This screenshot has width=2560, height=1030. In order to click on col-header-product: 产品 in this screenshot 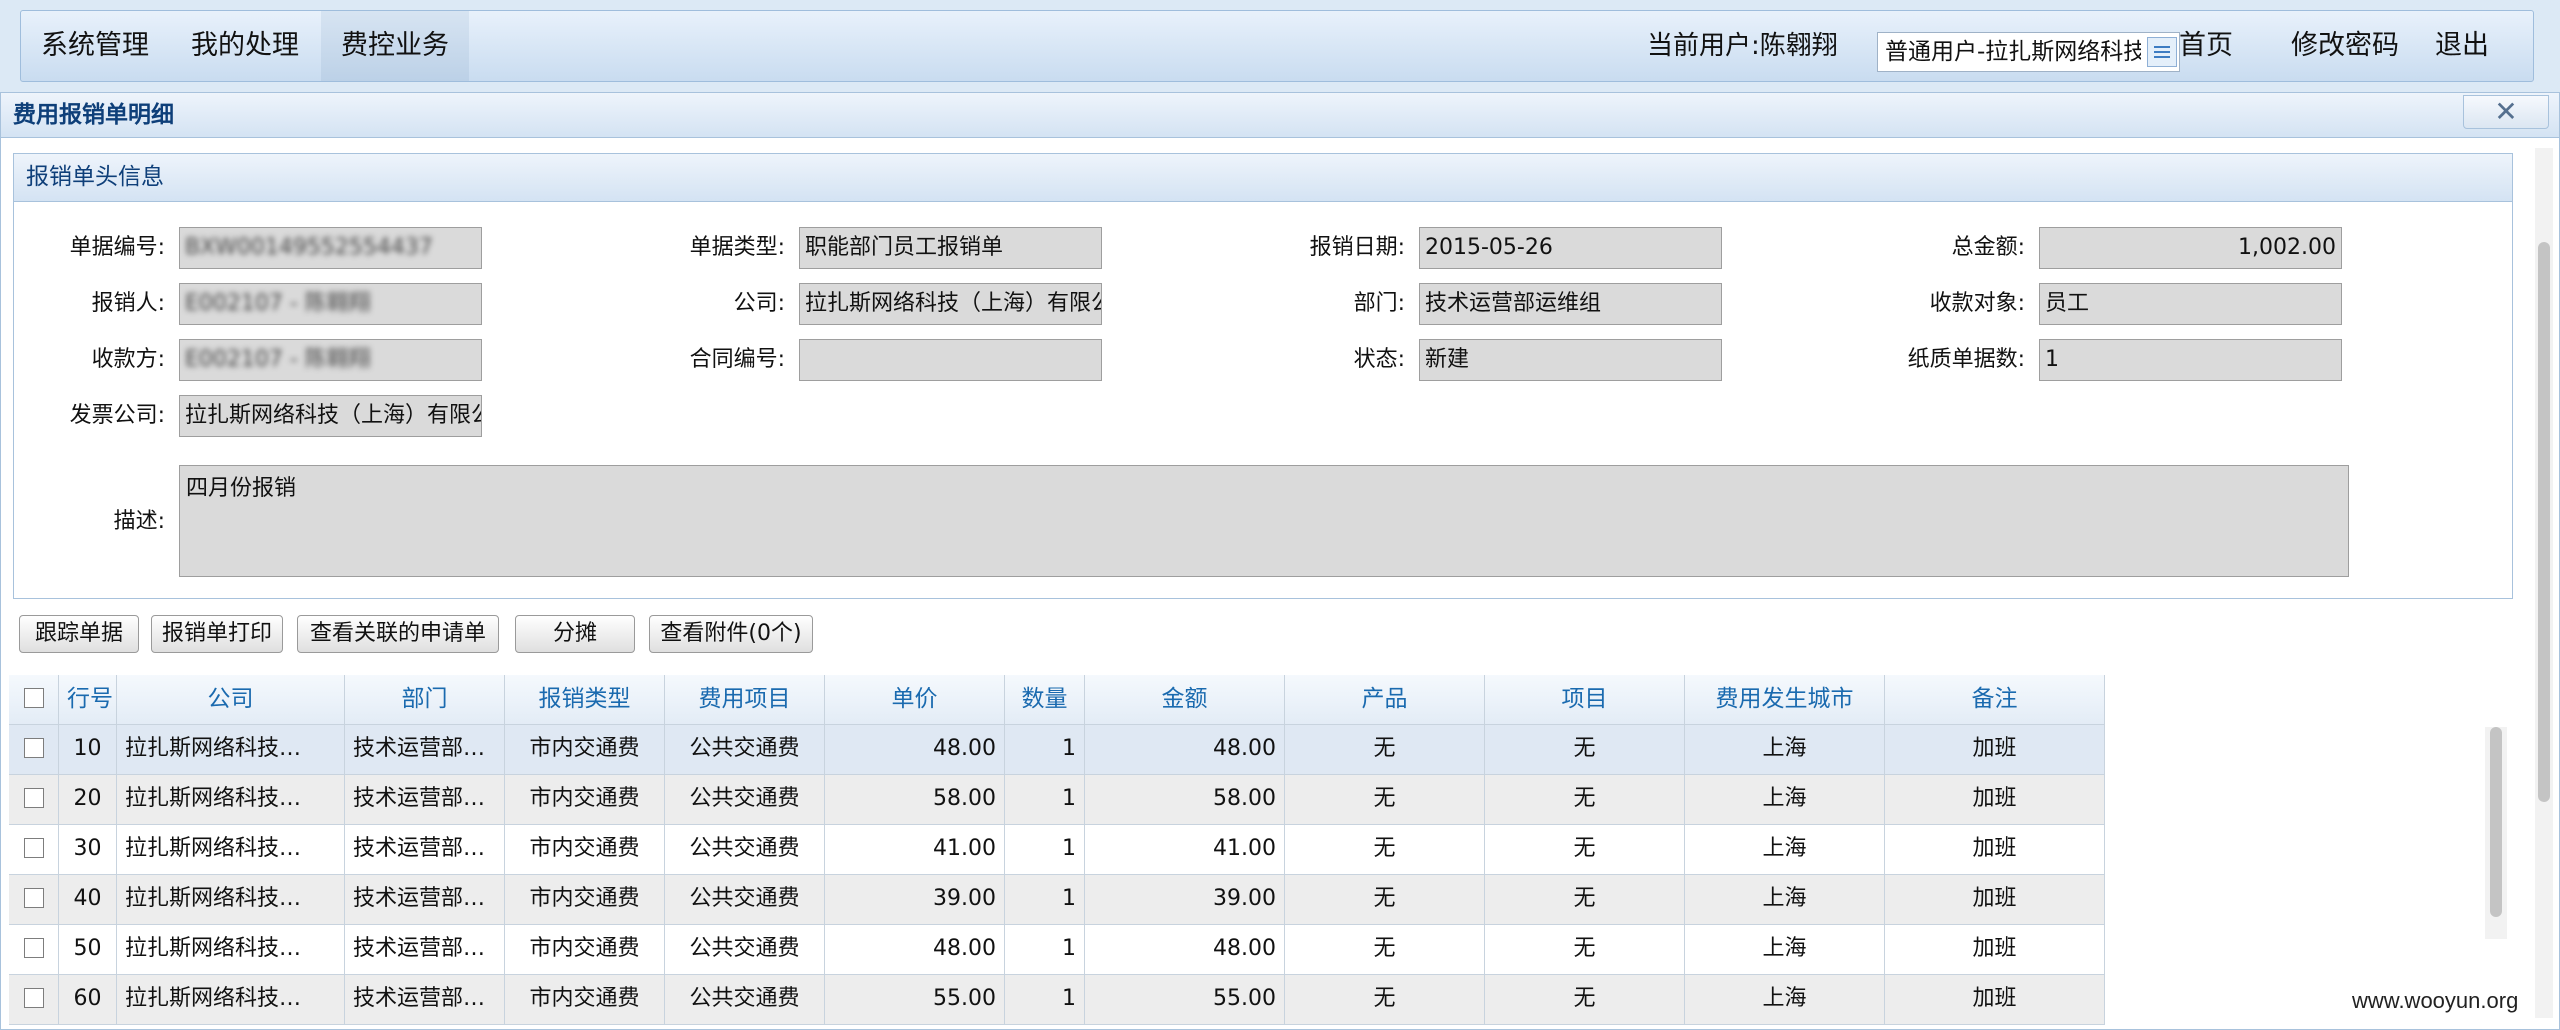, I will do `click(1385, 700)`.